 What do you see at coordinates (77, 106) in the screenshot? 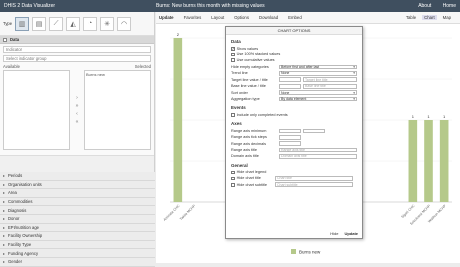
I see `select-all-icon: »` at bounding box center [77, 106].